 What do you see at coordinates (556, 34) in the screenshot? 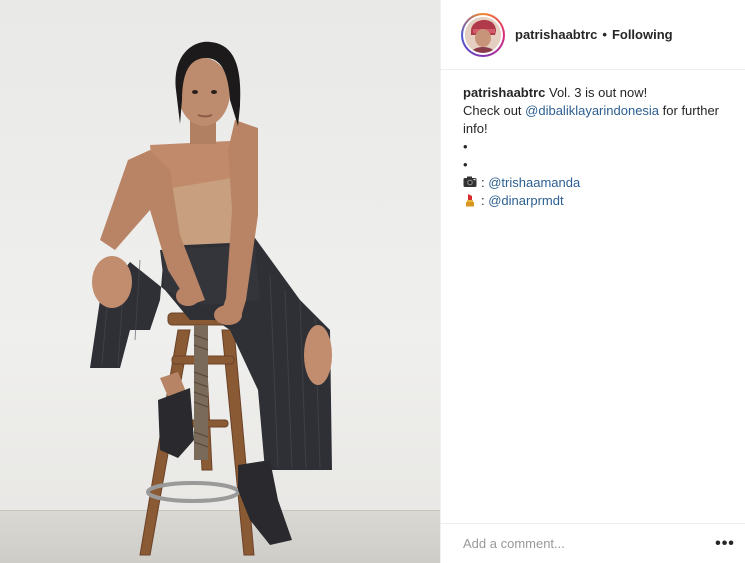
I see `username-link: patrishaabtrc` at bounding box center [556, 34].